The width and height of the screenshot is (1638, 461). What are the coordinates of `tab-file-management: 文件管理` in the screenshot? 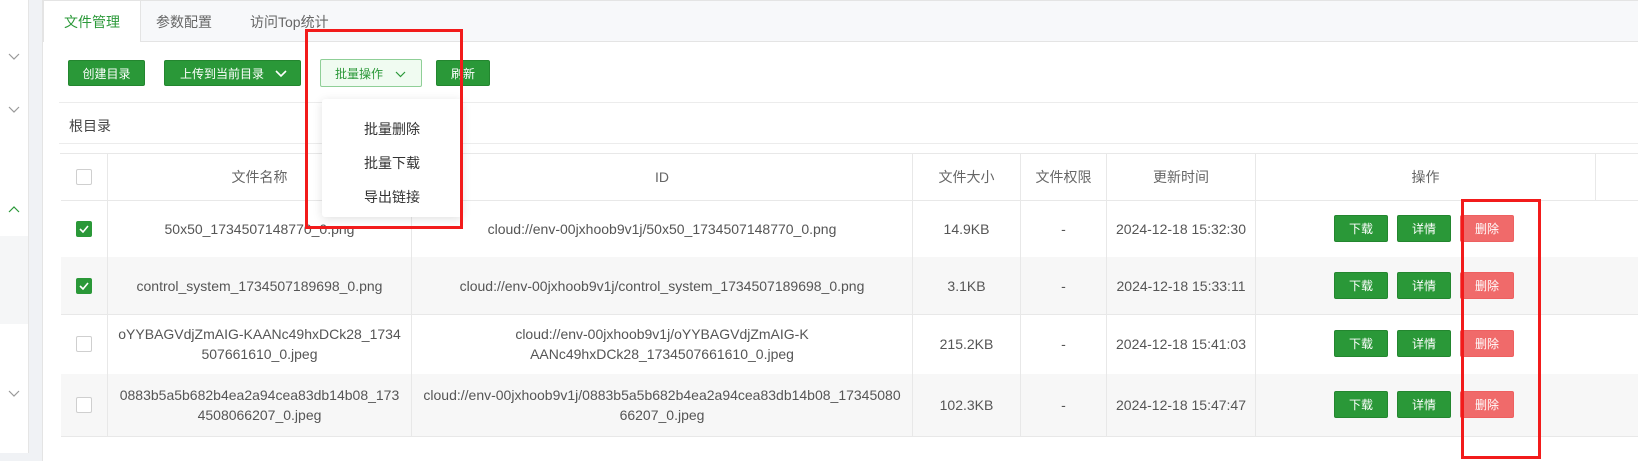 It's located at (92, 21).